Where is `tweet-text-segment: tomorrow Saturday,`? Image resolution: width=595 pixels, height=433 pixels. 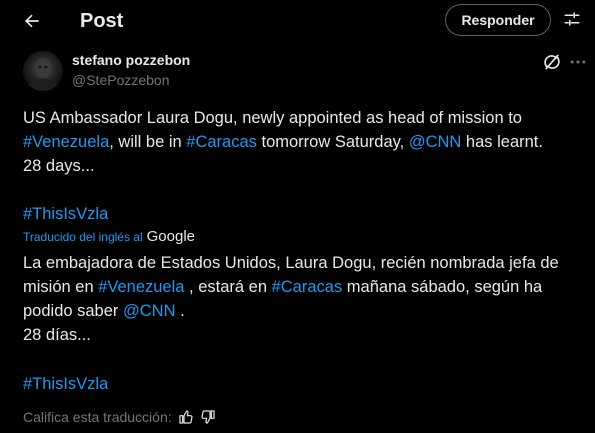 tweet-text-segment: tomorrow Saturday, is located at coordinates (332, 142).